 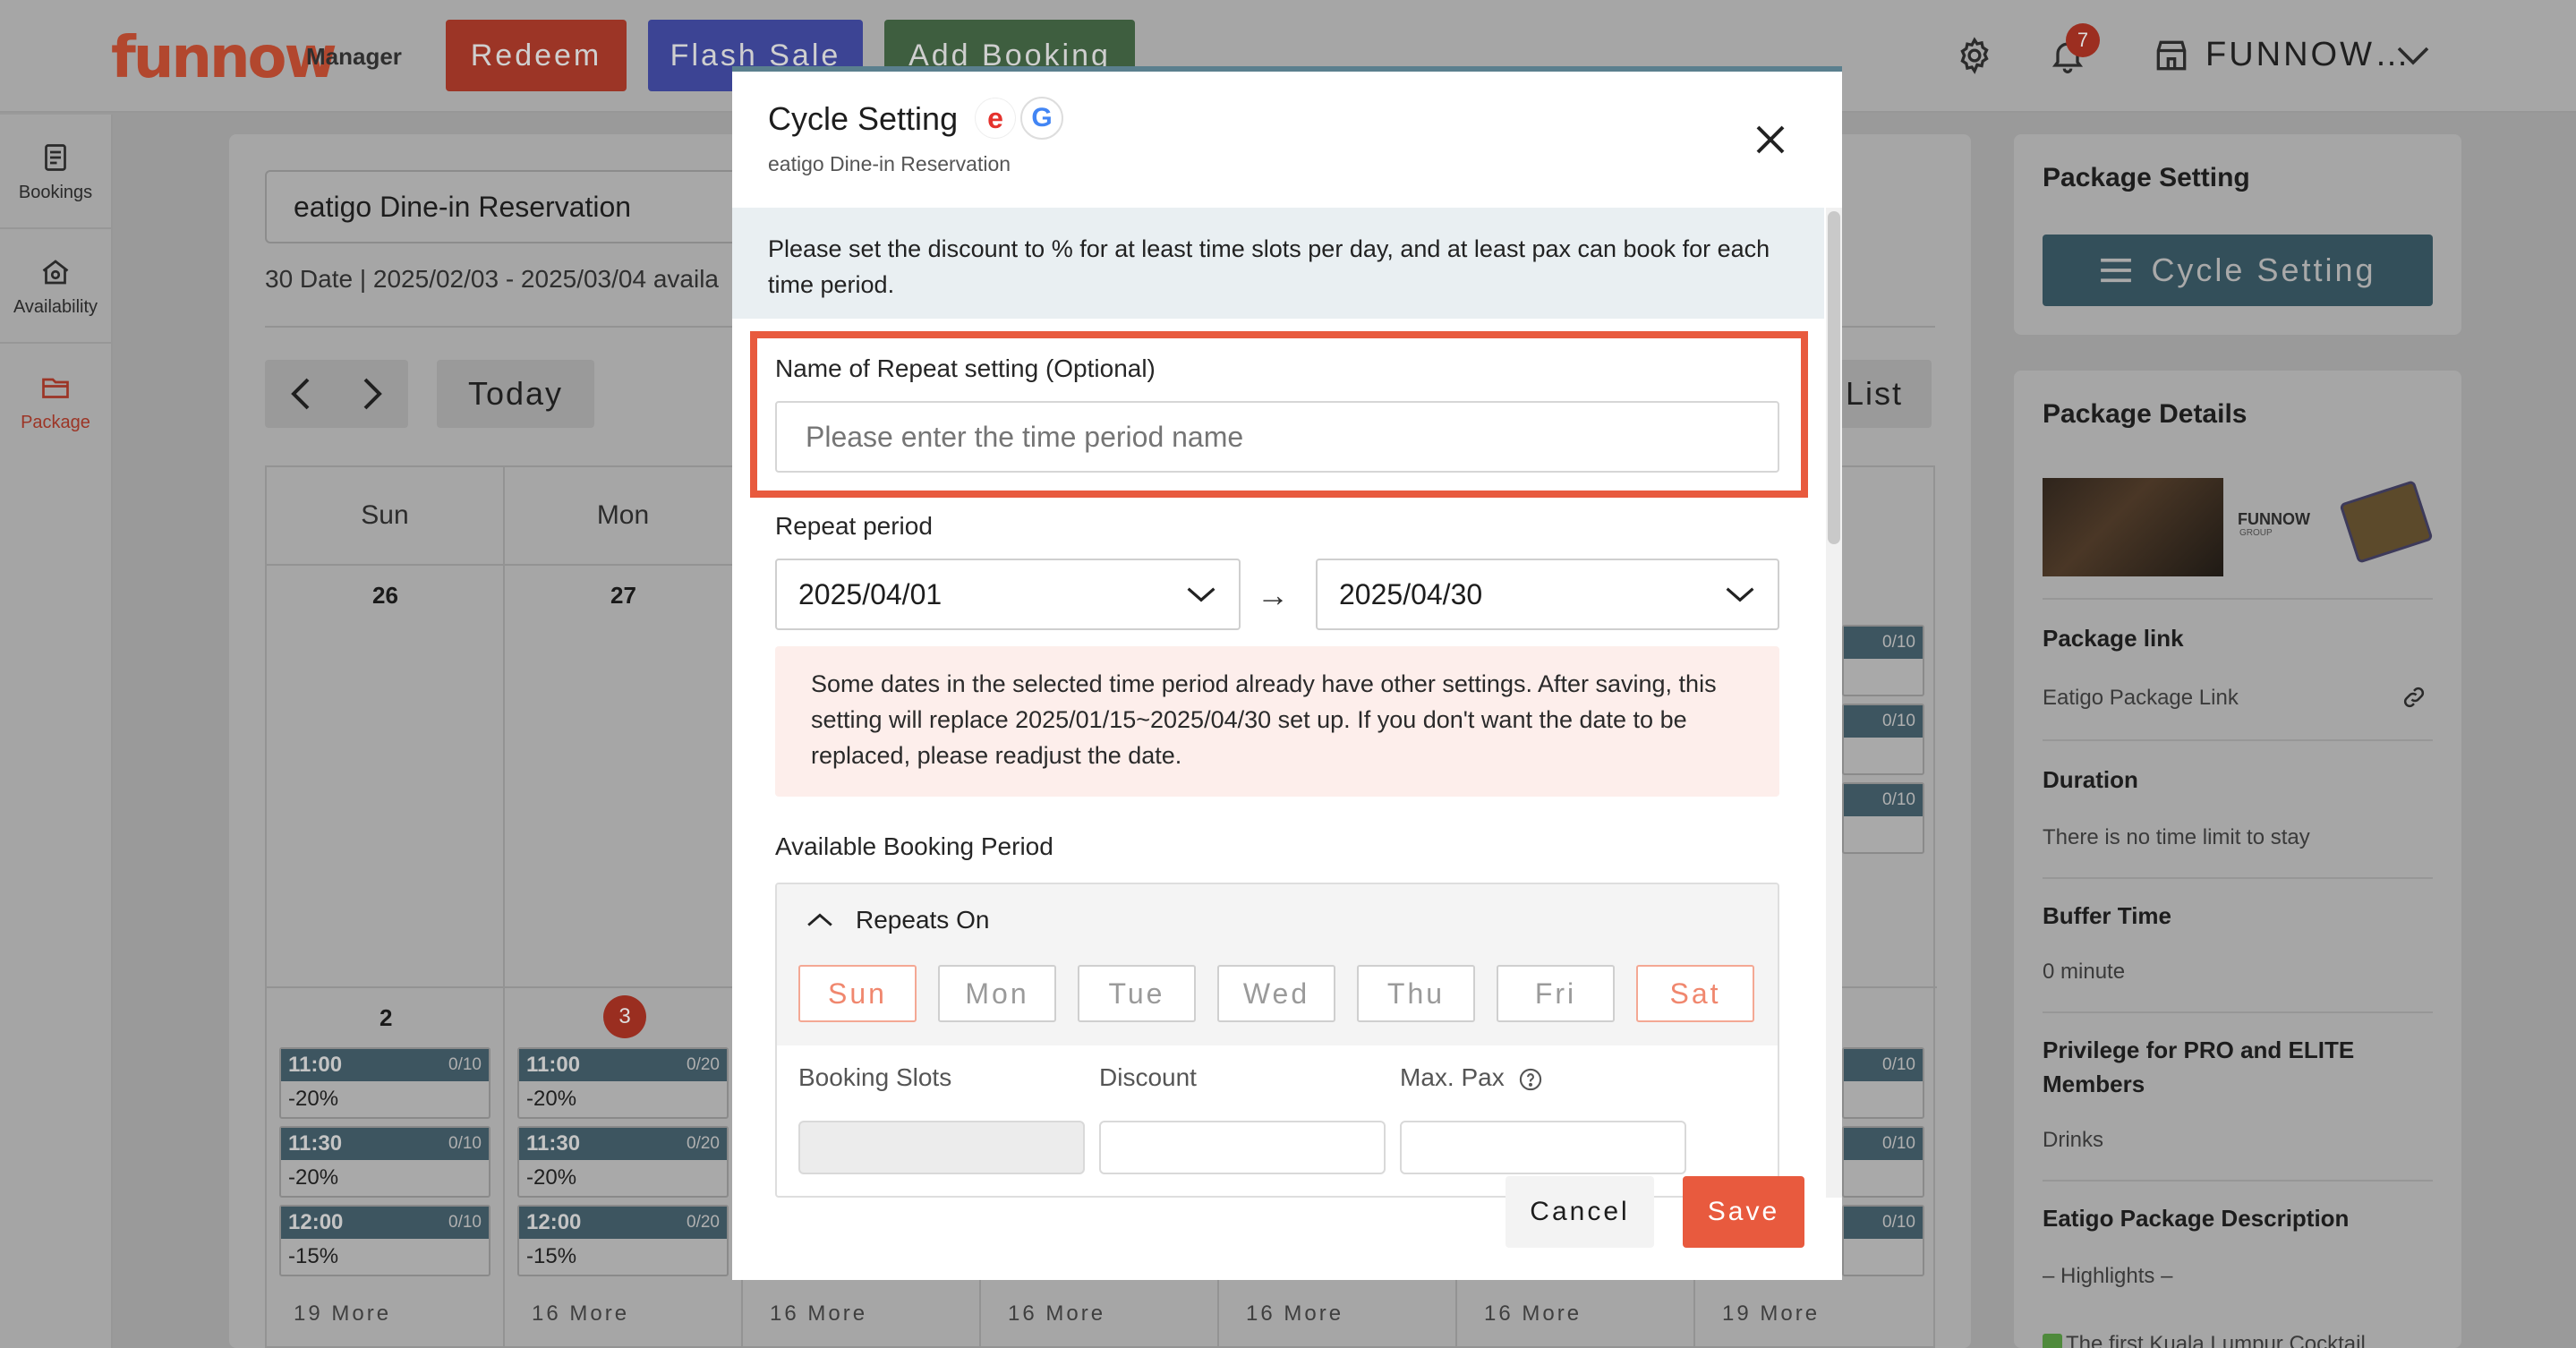 What do you see at coordinates (1008, 594) in the screenshot?
I see `start-date-select: 2025/04/01` at bounding box center [1008, 594].